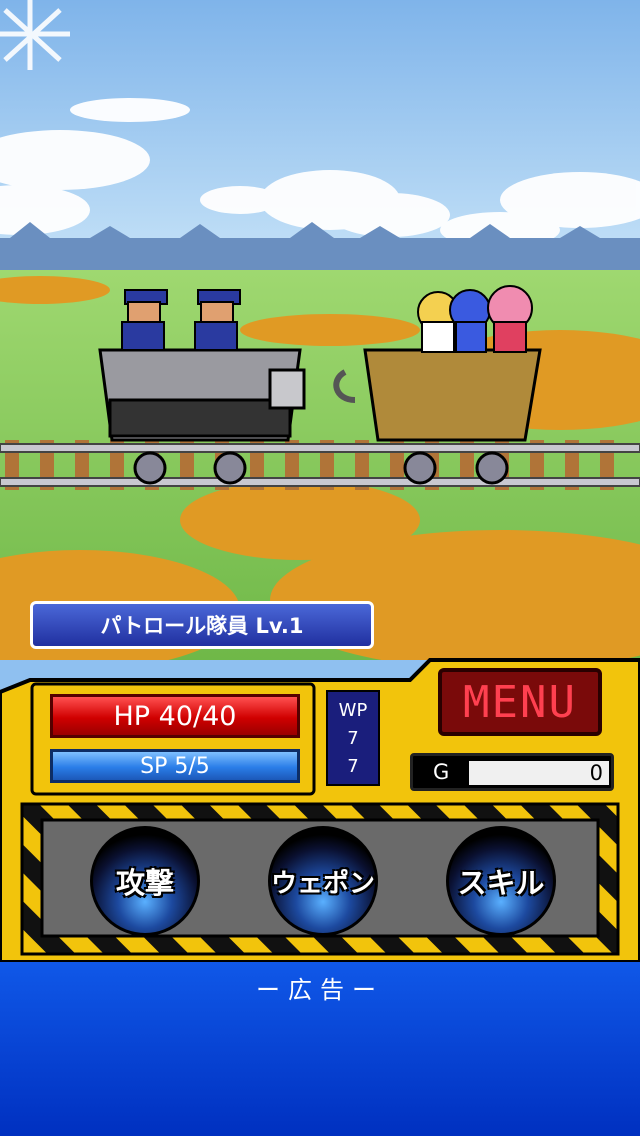  What do you see at coordinates (323, 883) in the screenshot?
I see `weapon-label: ウェポン` at bounding box center [323, 883].